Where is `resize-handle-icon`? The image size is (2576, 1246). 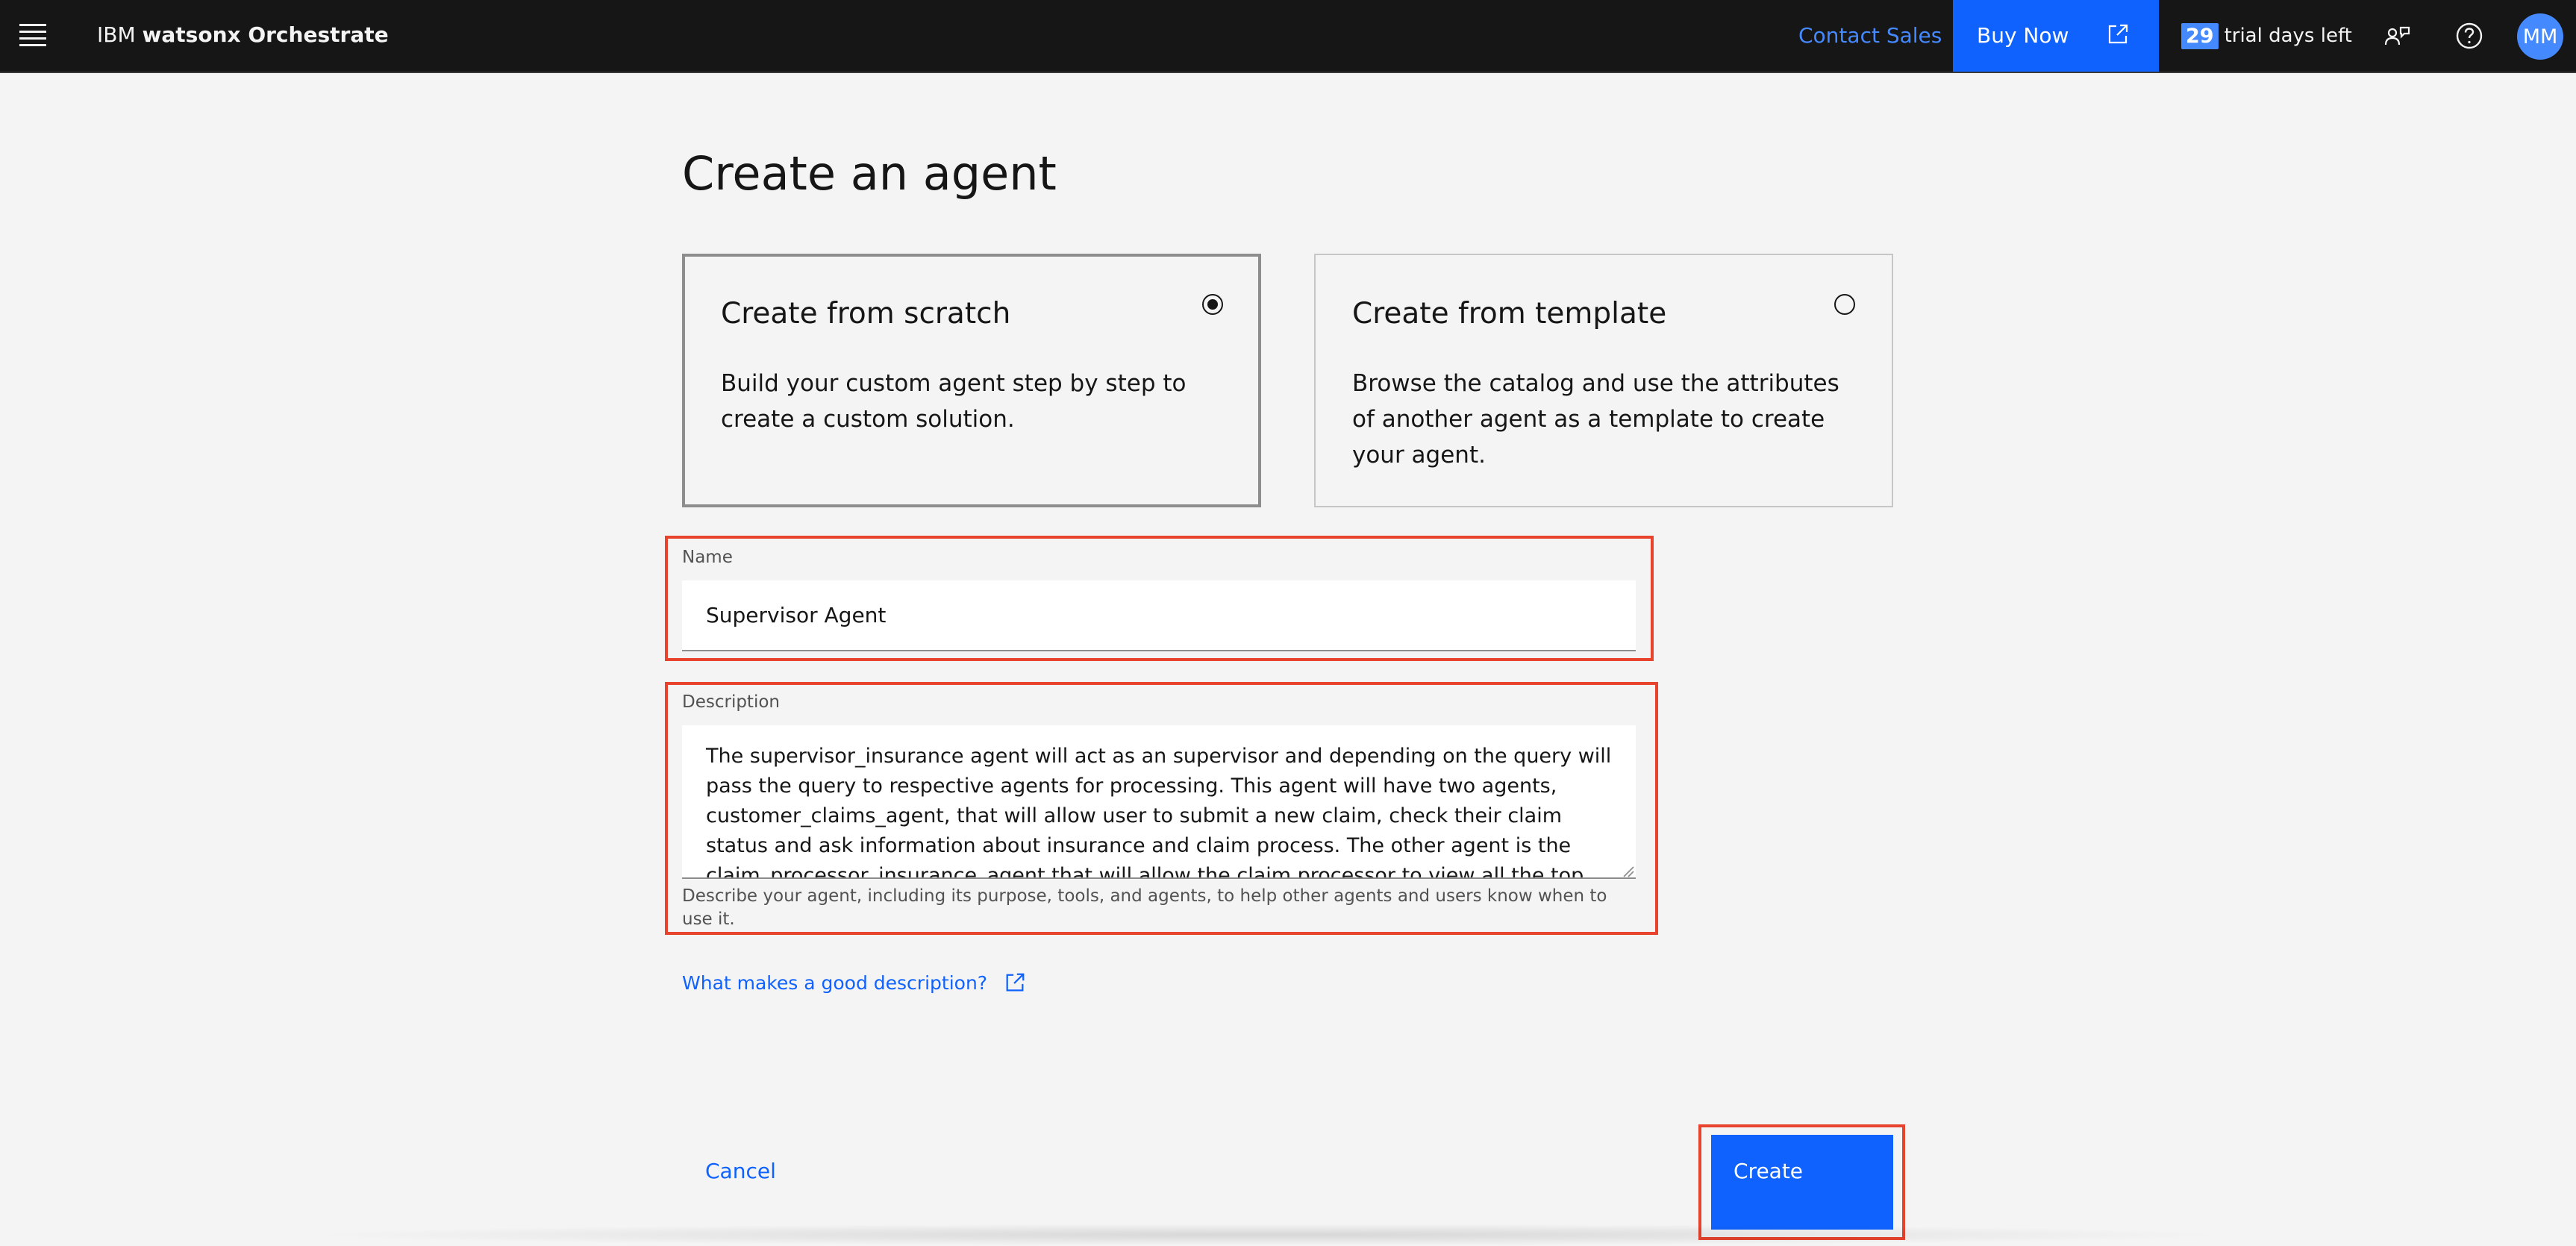 resize-handle-icon is located at coordinates (1627, 870).